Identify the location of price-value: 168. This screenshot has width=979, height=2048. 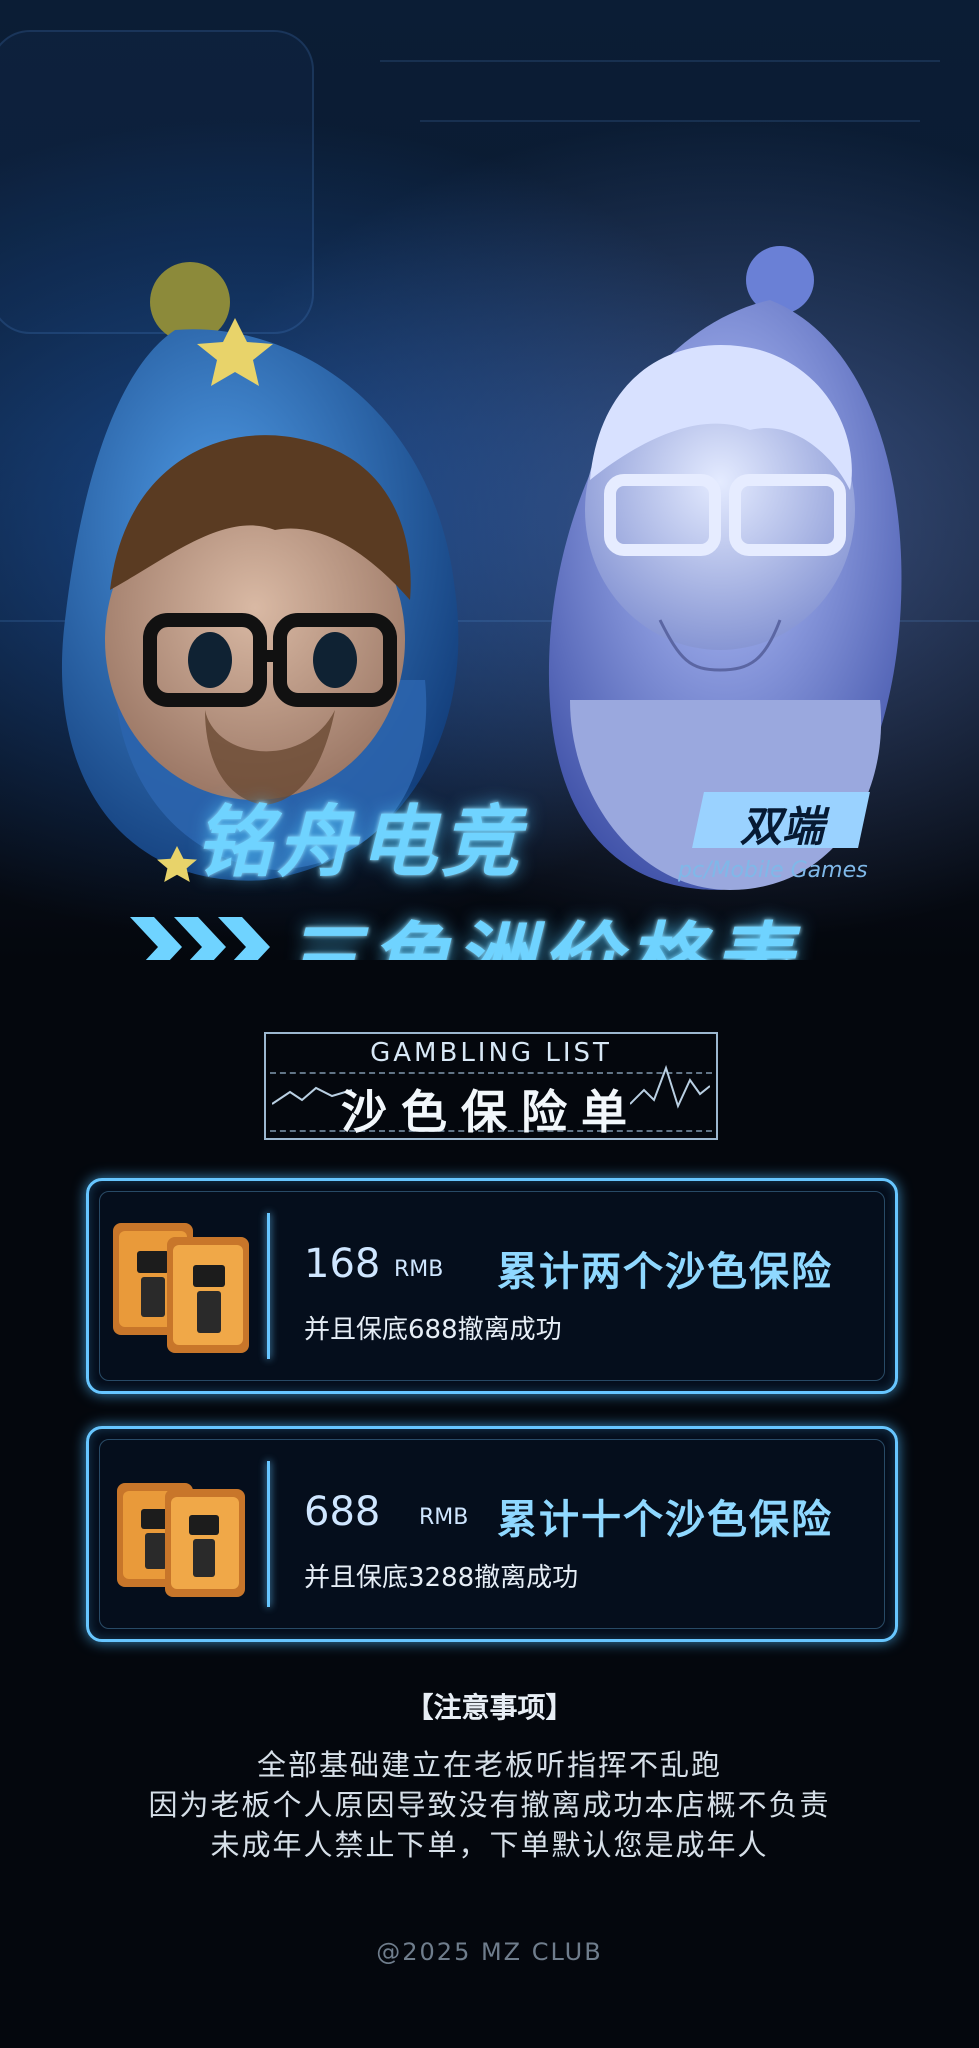
(342, 1264).